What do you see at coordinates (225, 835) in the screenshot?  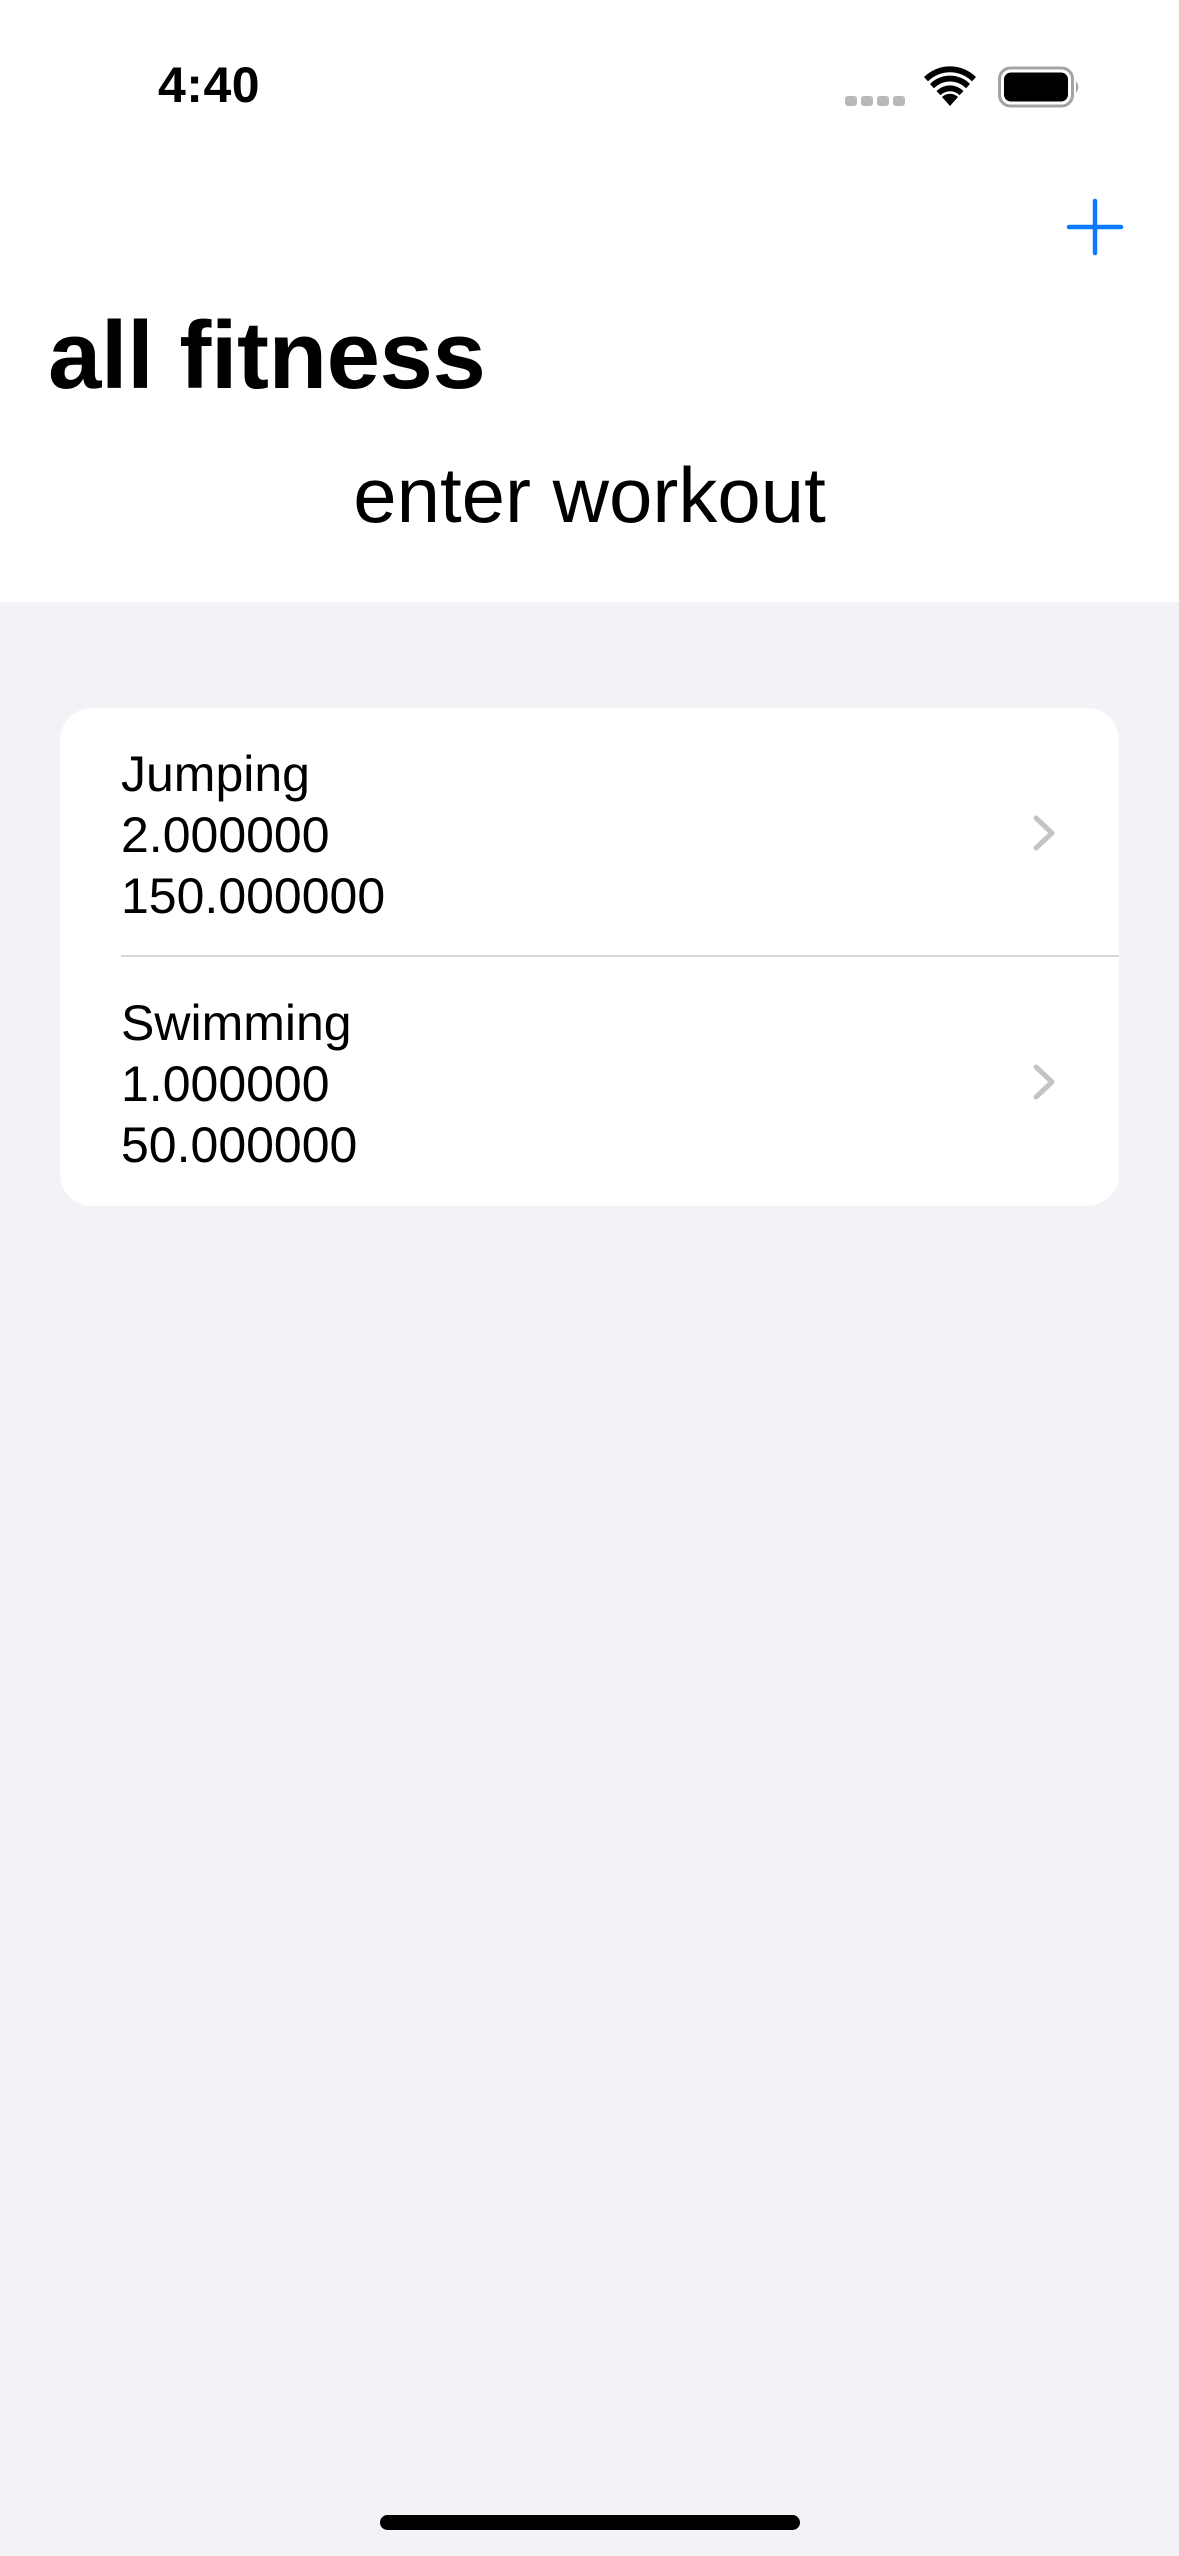 I see `workout-value-1: 2.000000` at bounding box center [225, 835].